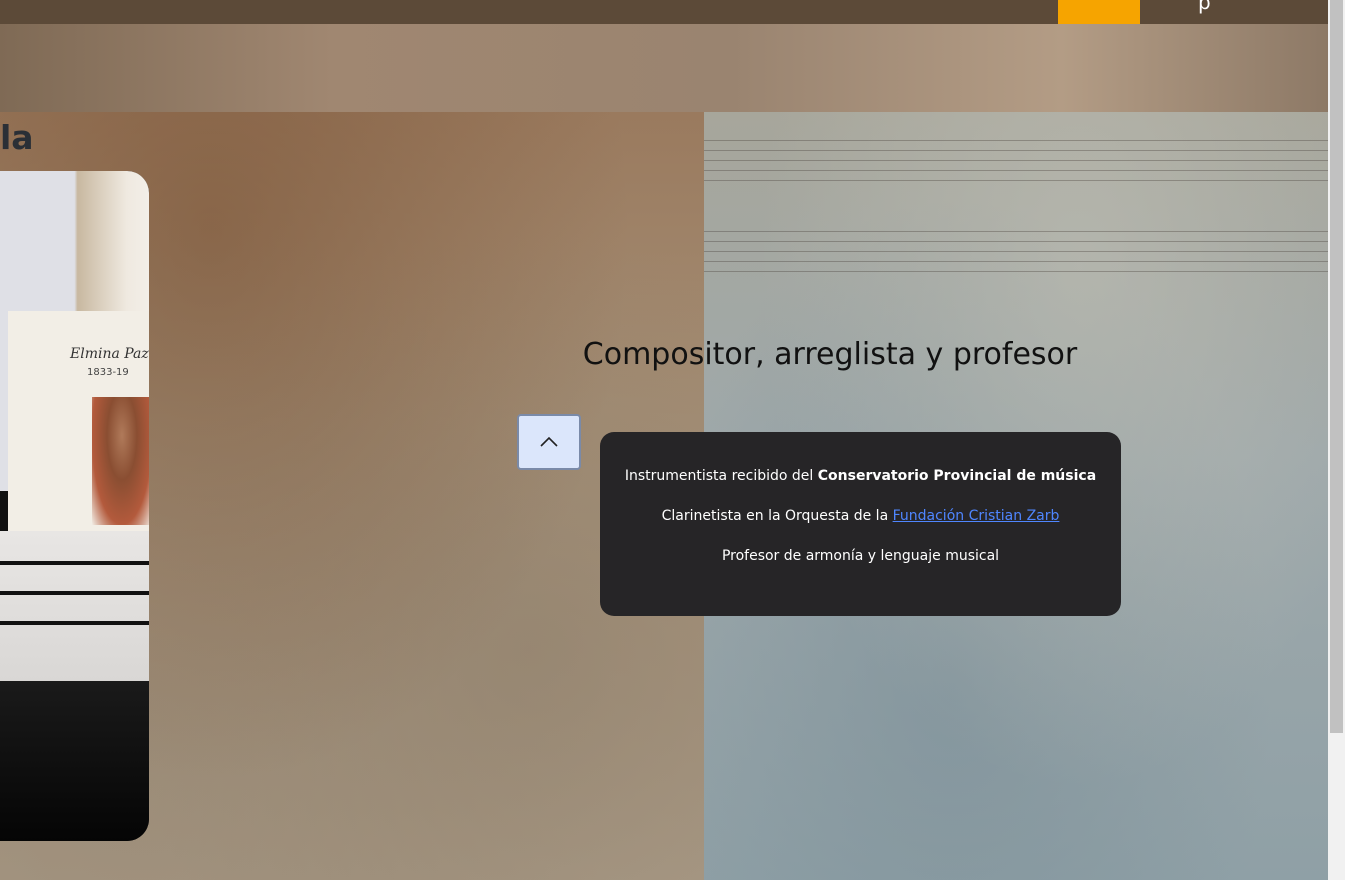 This screenshot has width=1345, height=880. I want to click on section-title: la, so click(17, 137).